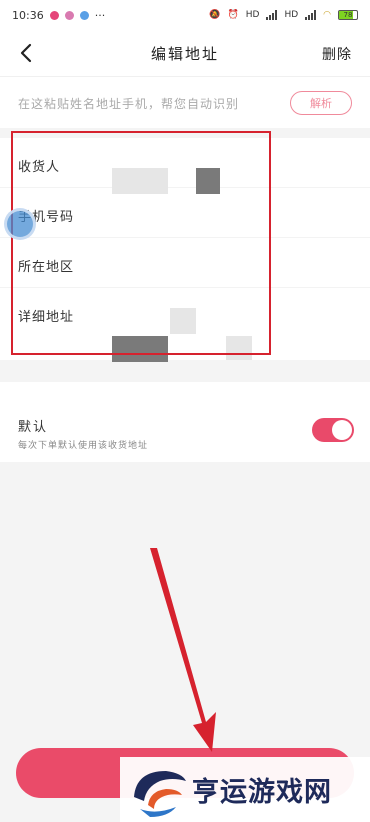 The height and width of the screenshot is (822, 370). Describe the element at coordinates (129, 104) in the screenshot. I see `paste-placeholder: 在这粘贴姓名地址手机，帮您自动识别` at that location.